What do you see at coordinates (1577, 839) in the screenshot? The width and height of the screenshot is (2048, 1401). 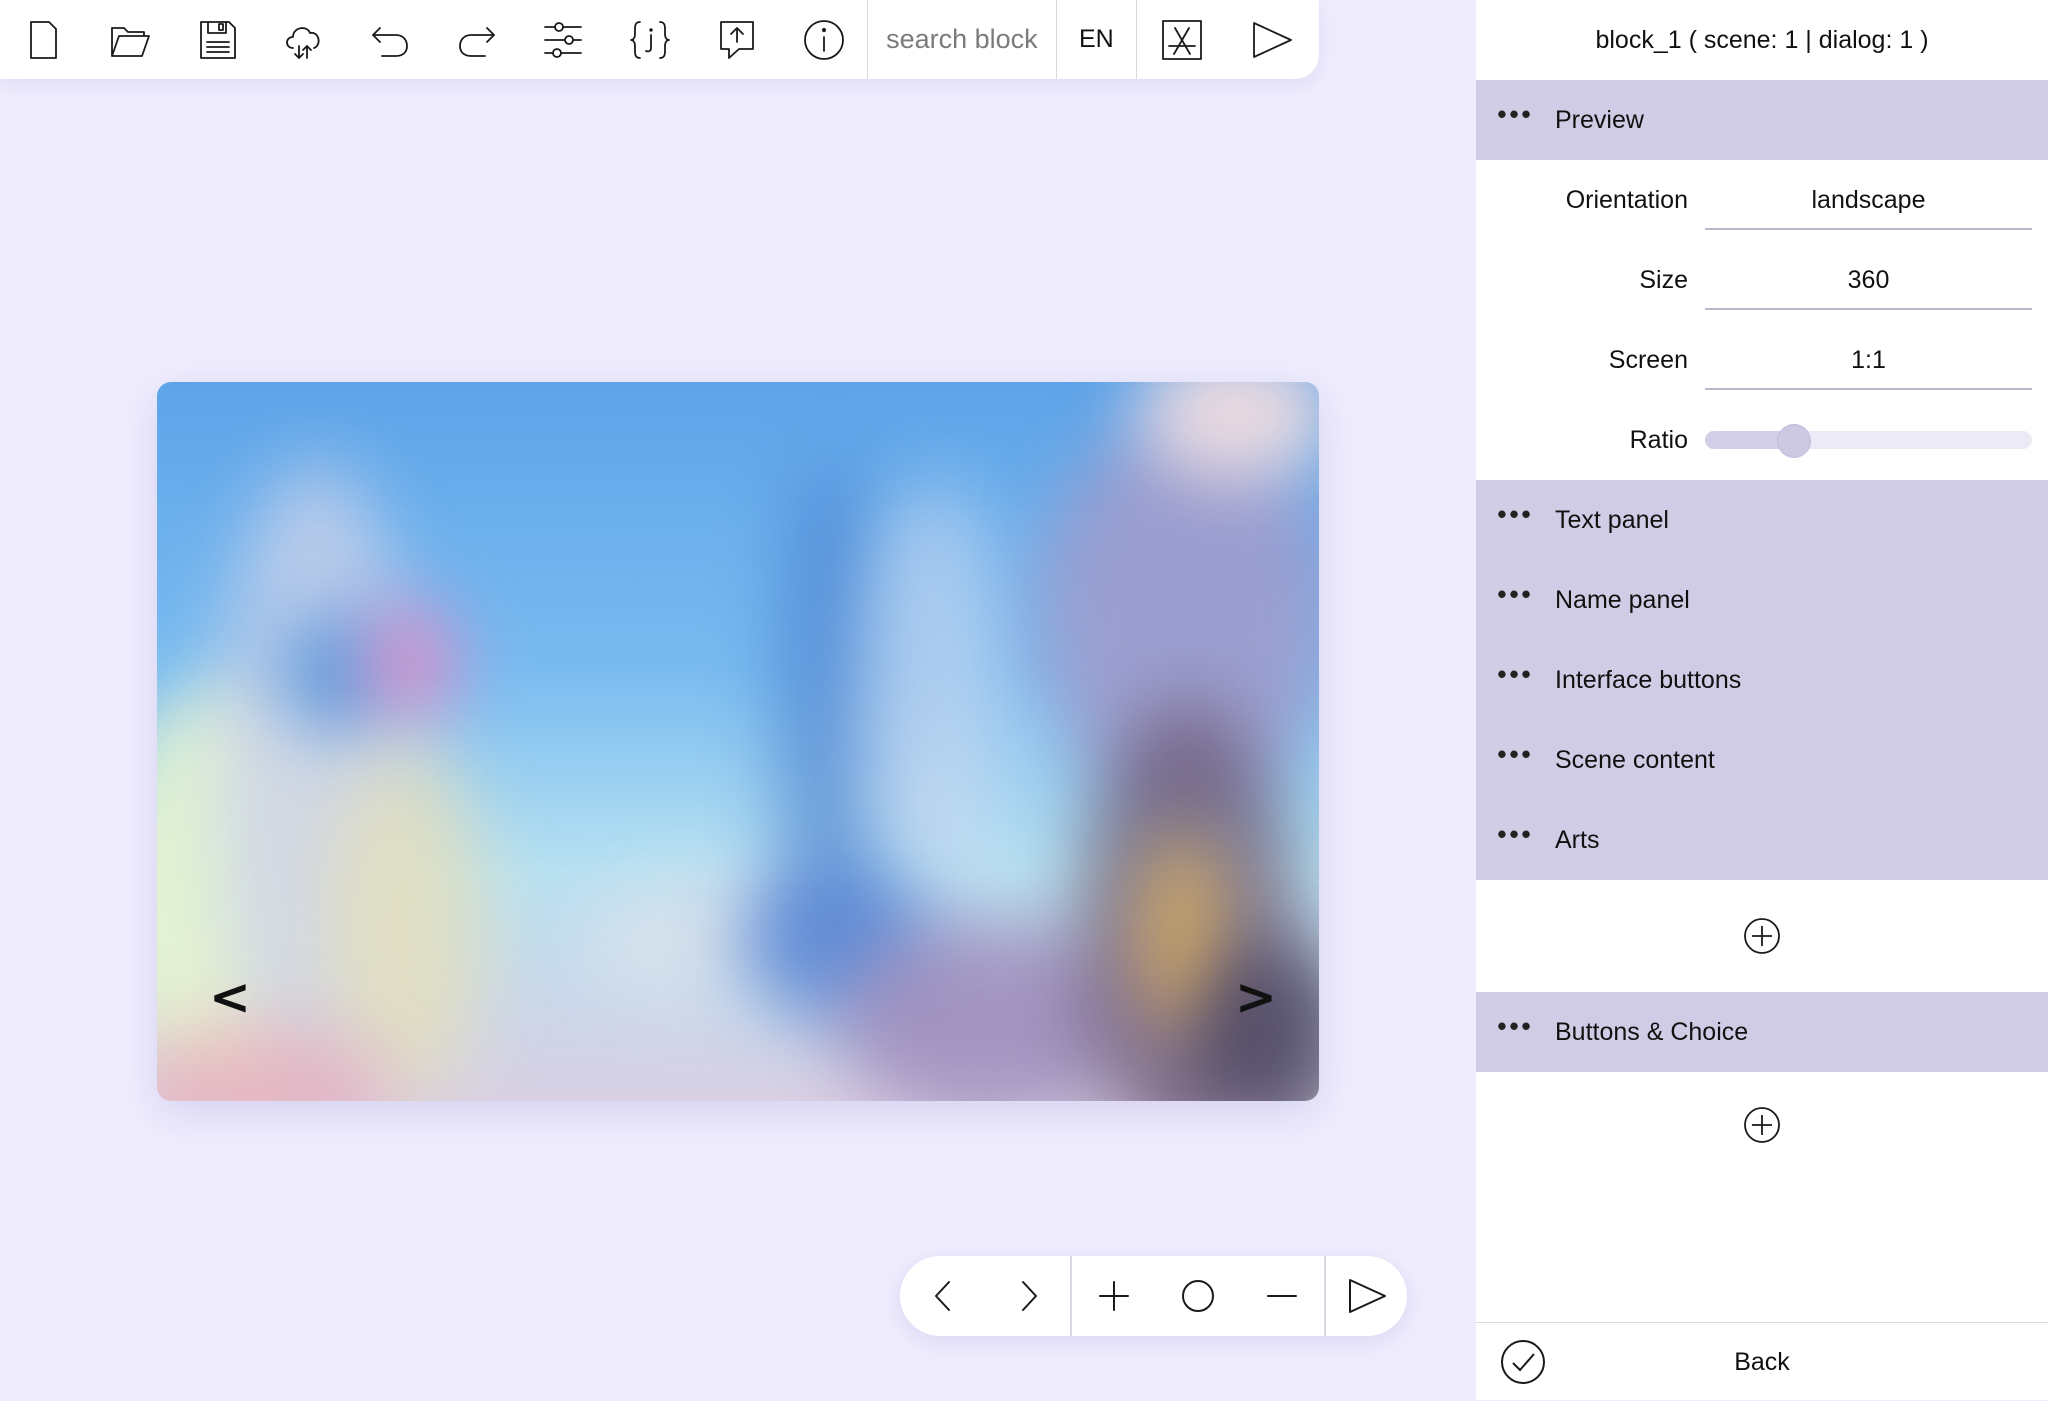 I see `section-label: Arts` at bounding box center [1577, 839].